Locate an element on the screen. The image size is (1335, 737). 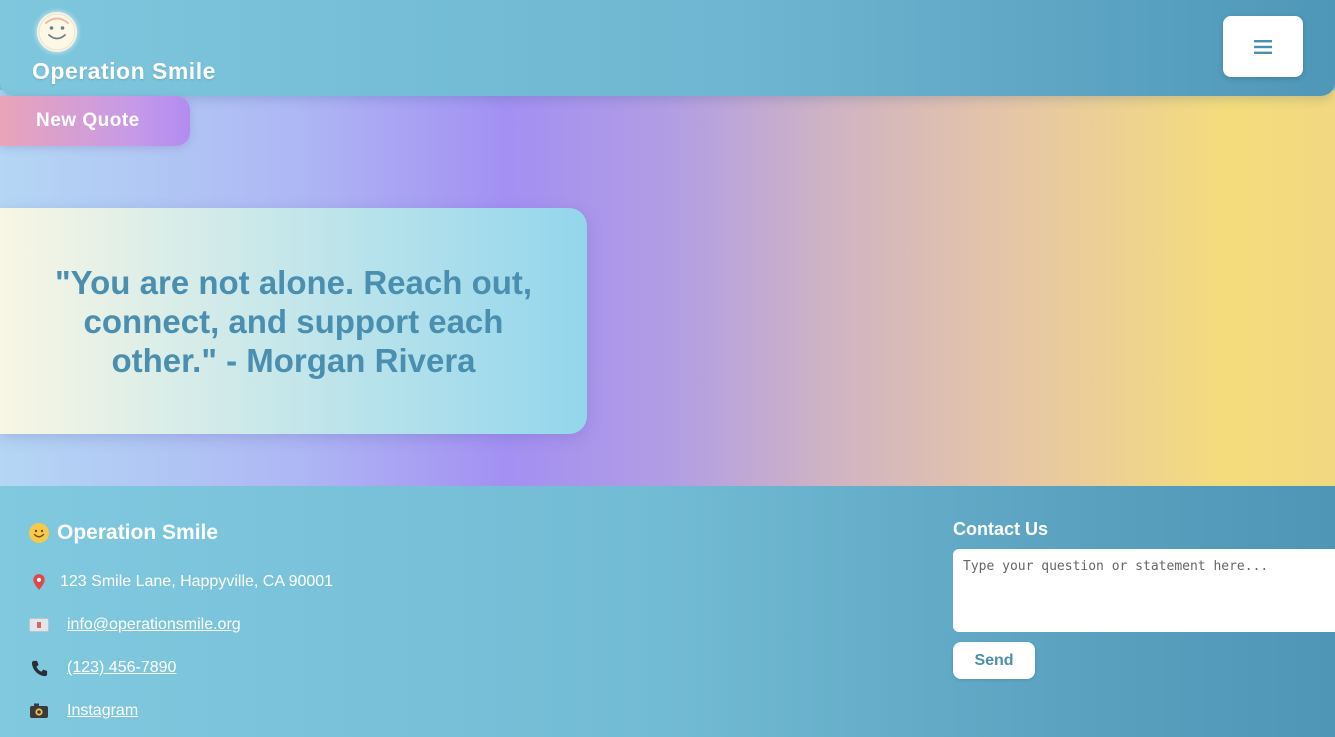
map-pin-icon is located at coordinates (39, 582).